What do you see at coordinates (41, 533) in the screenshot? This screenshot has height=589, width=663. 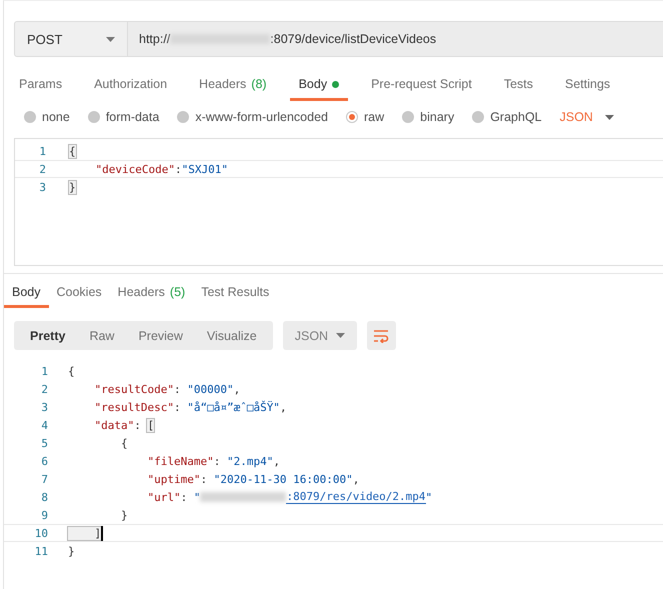 I see `line-number: 10` at bounding box center [41, 533].